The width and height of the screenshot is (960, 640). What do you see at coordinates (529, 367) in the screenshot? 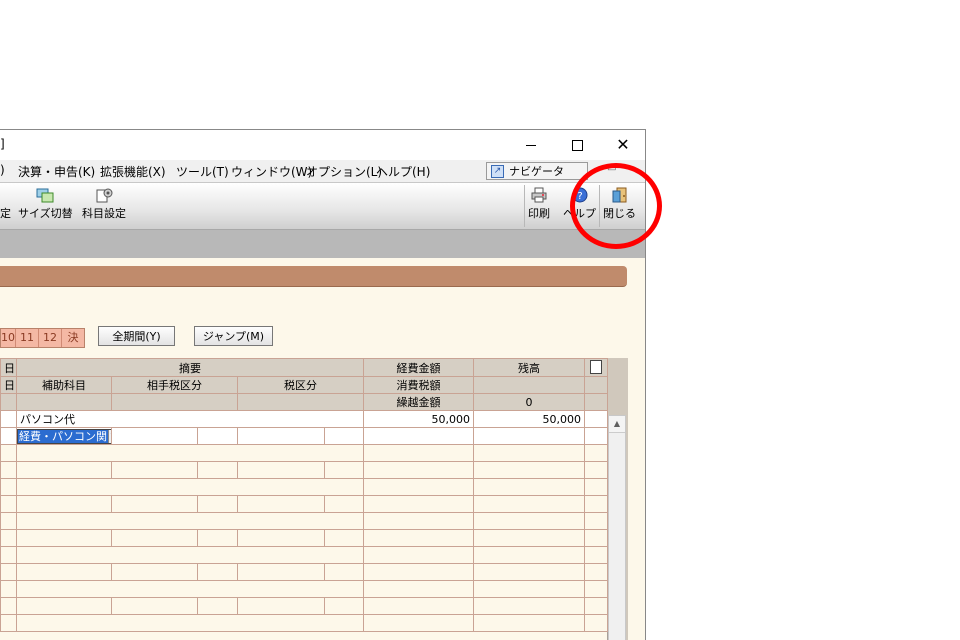
I see `header-balance: 残高` at bounding box center [529, 367].